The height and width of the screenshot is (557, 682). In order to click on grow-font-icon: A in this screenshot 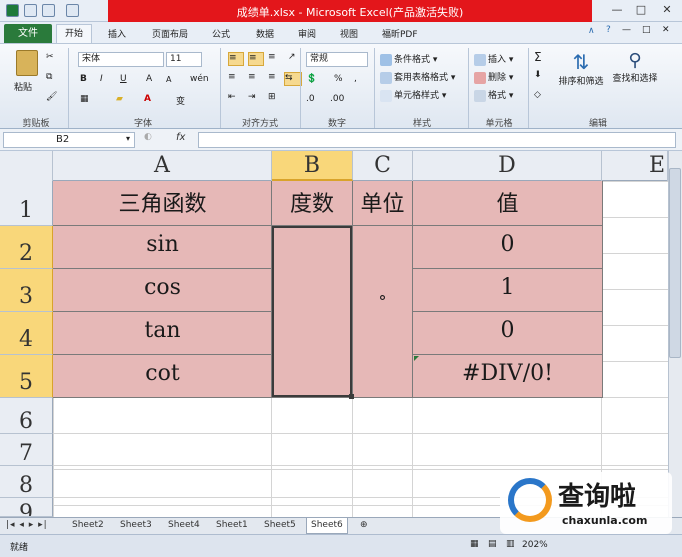, I will do `click(149, 79)`.